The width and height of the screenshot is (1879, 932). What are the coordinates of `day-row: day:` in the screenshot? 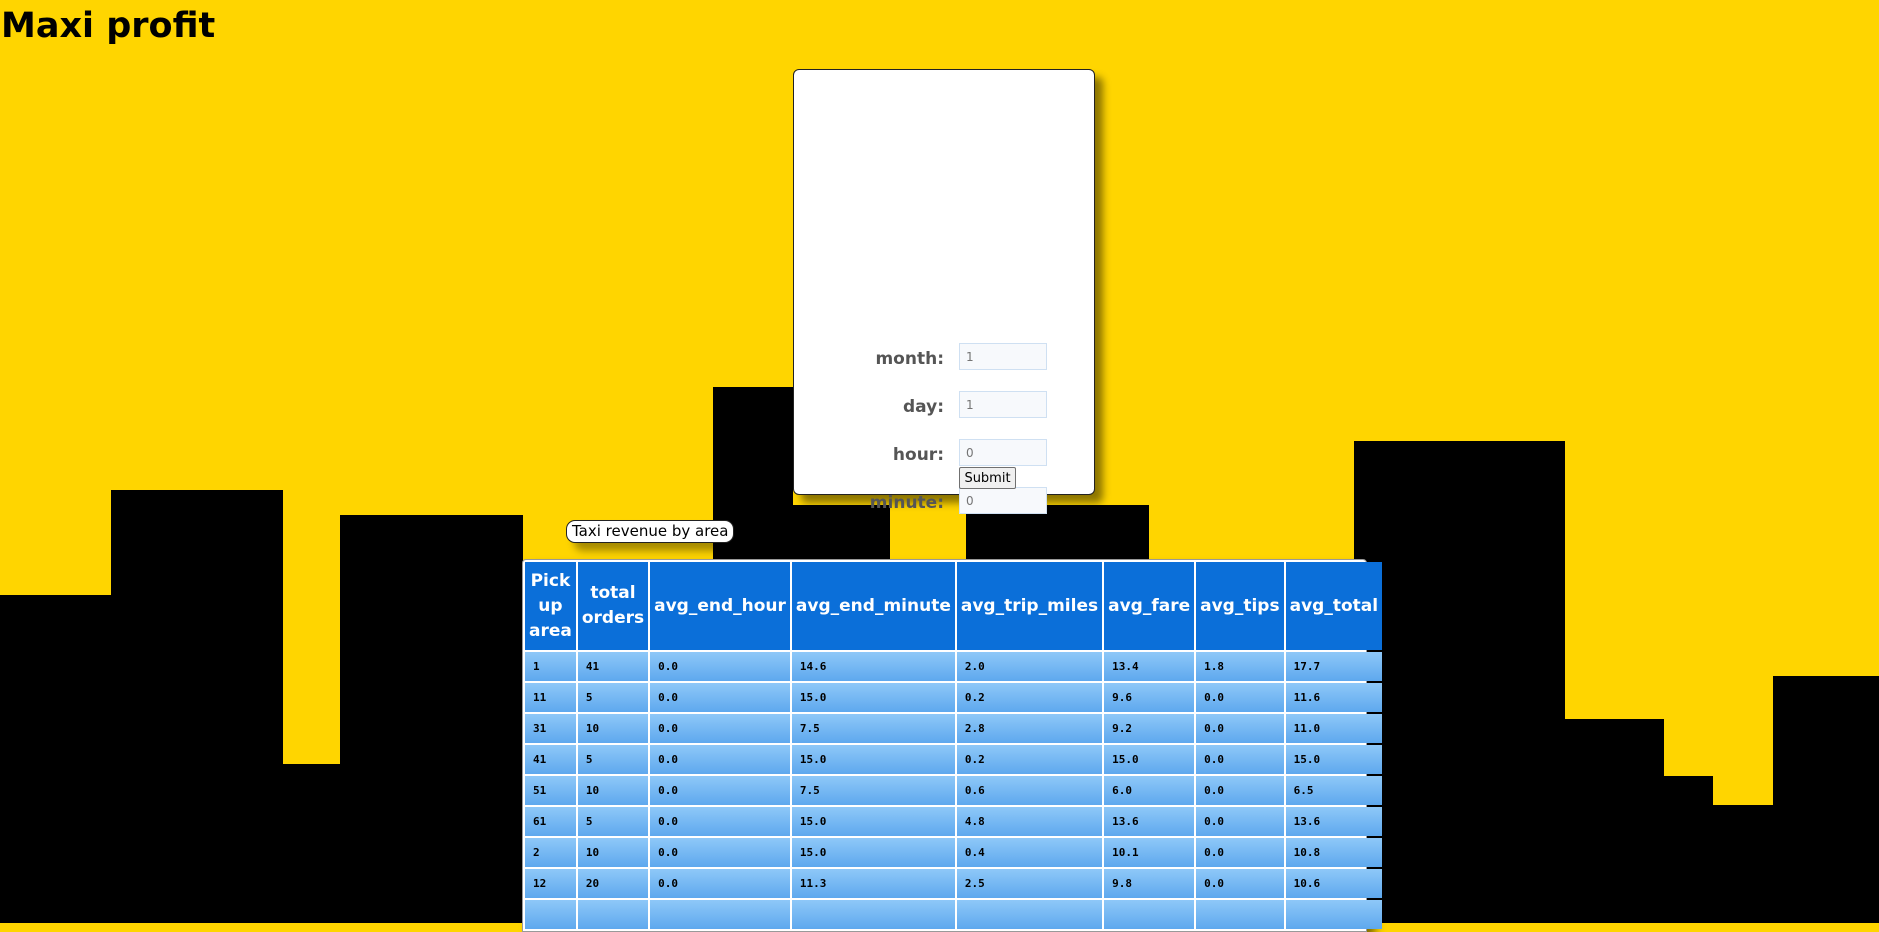 It's located at (944, 405).